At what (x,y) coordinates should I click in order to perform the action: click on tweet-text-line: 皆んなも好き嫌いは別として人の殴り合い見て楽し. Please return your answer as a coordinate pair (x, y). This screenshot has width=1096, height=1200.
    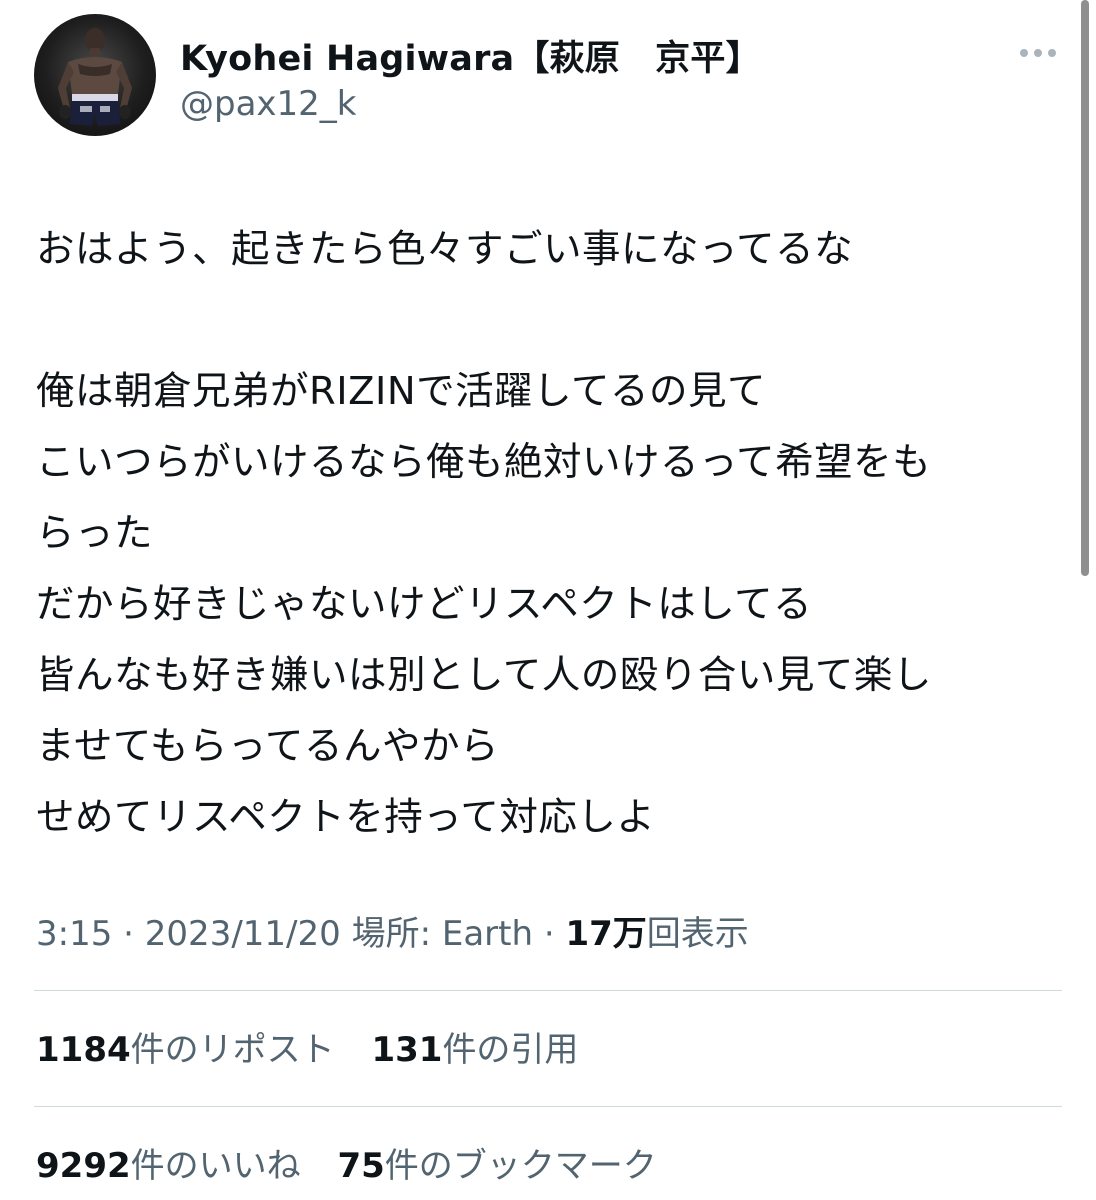
    Looking at the image, I should click on (484, 675).